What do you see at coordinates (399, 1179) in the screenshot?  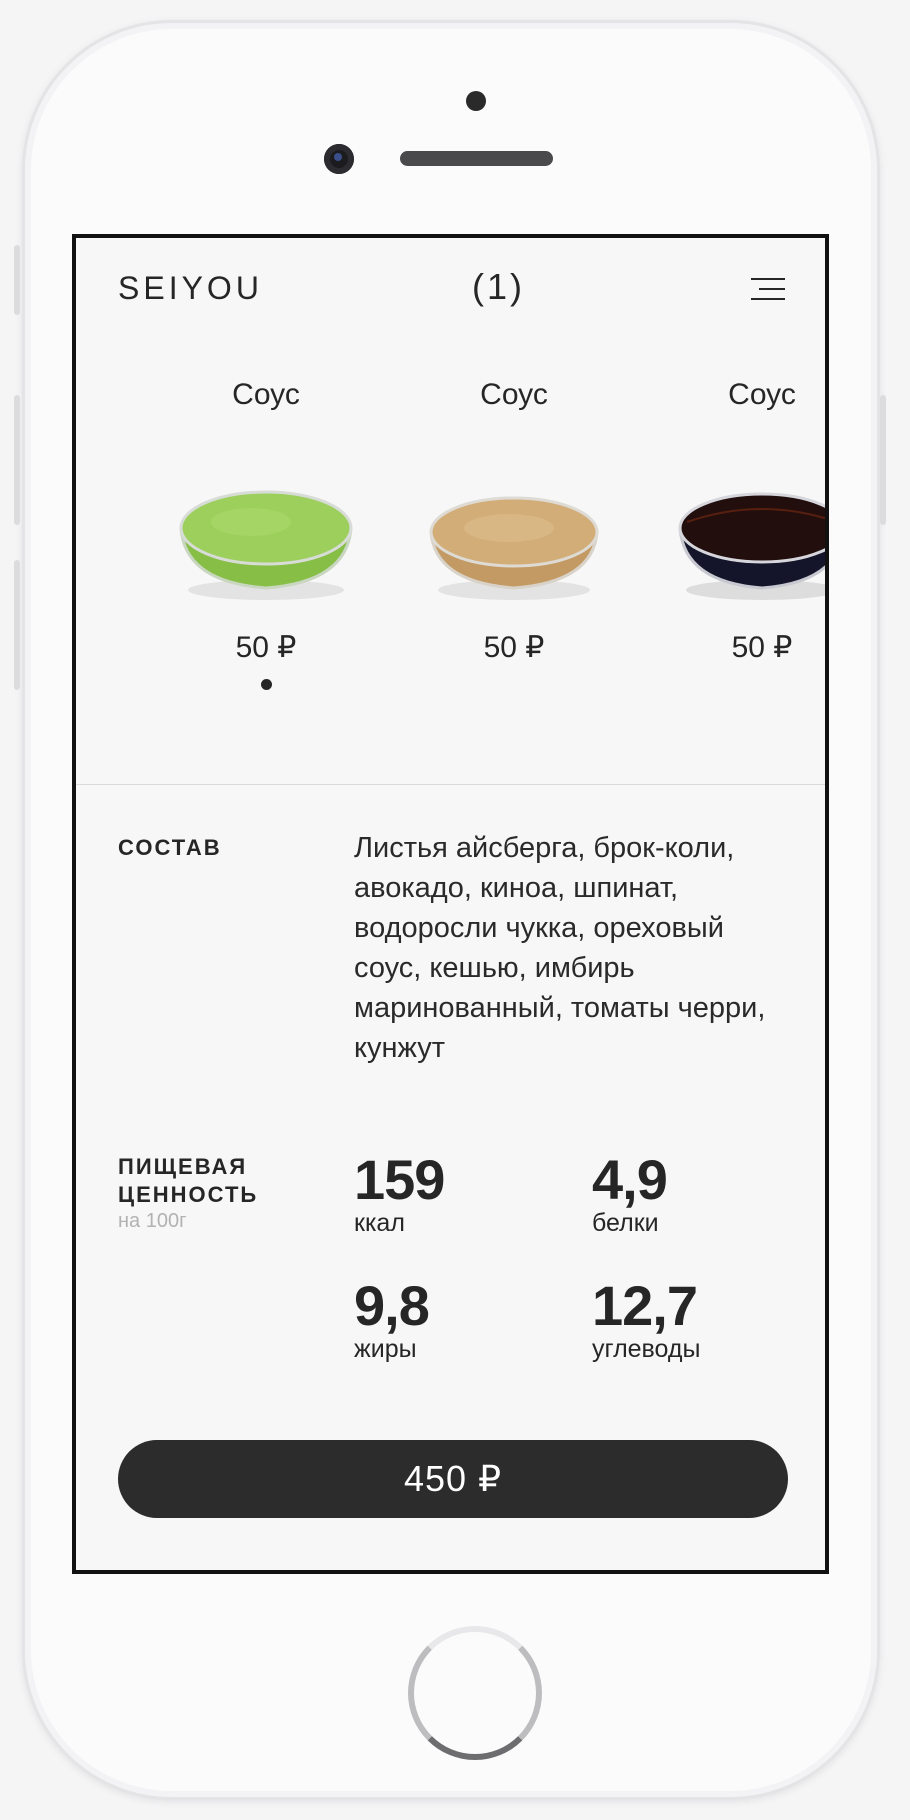 I see `nutrition-value: 159` at bounding box center [399, 1179].